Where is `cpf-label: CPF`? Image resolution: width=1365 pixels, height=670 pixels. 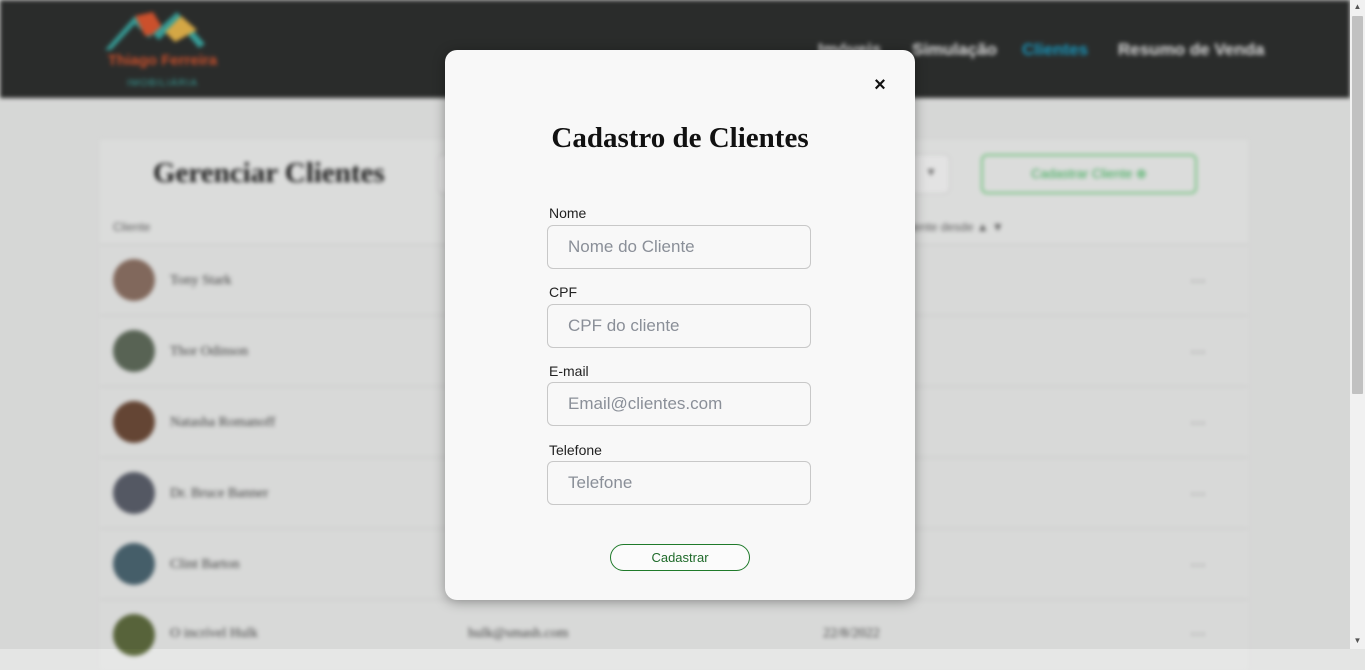 cpf-label: CPF is located at coordinates (563, 292).